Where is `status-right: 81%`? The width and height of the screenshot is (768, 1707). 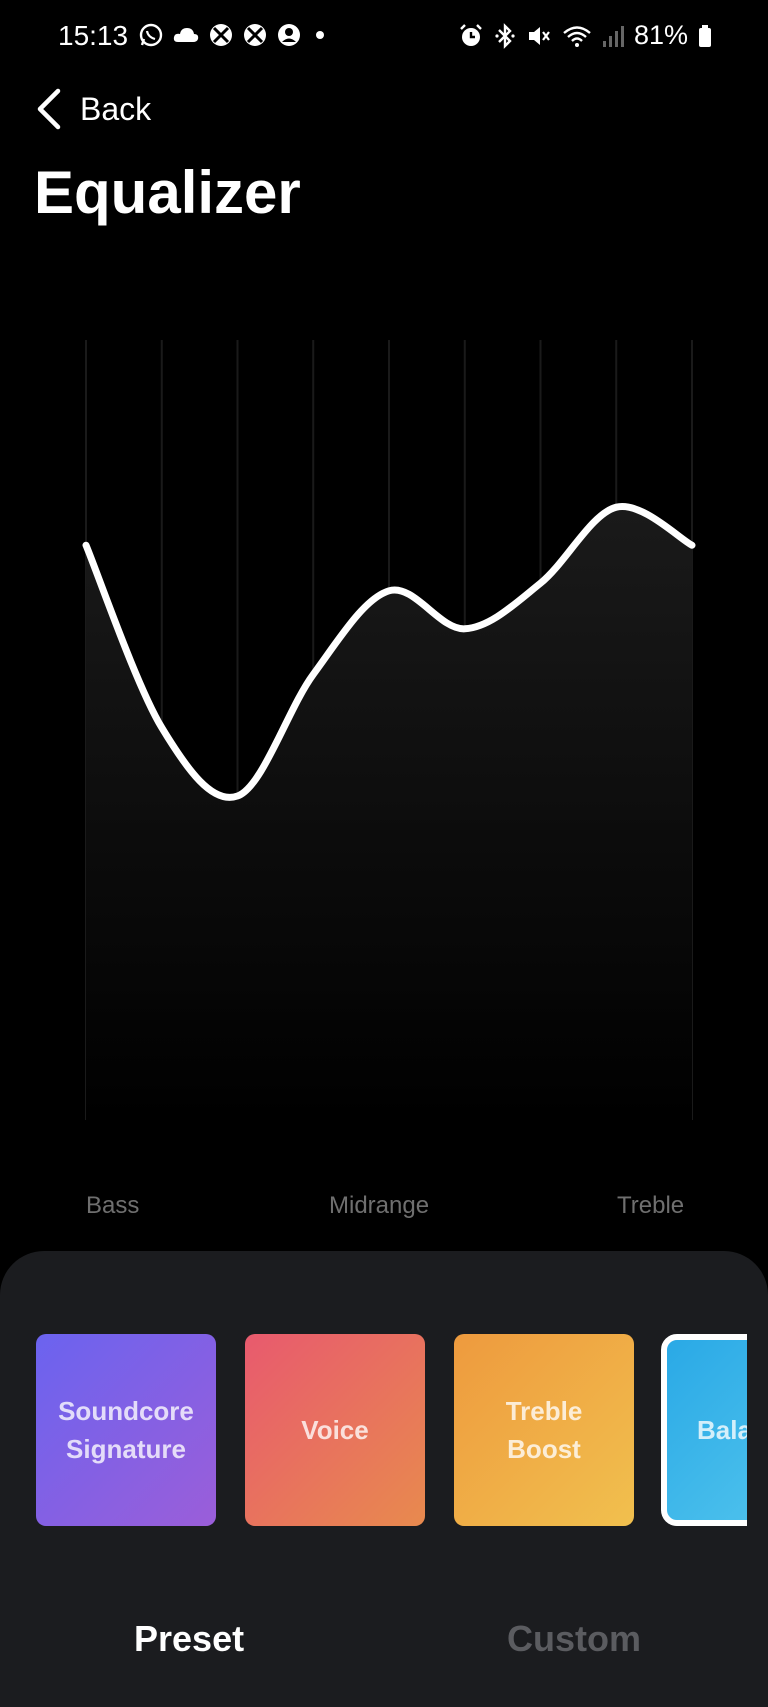 status-right: 81% is located at coordinates (585, 35).